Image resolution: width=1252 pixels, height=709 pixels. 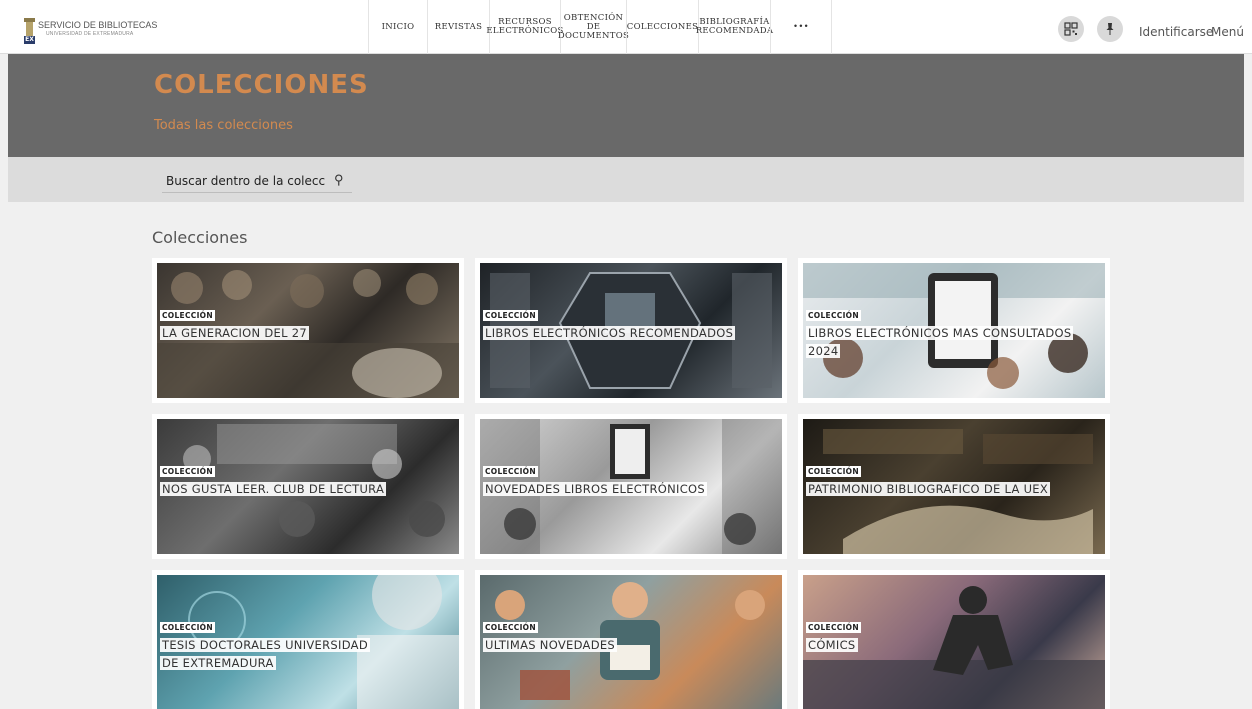 I want to click on card-title: NOS GUSTA LEER. CLUB DE LECTURA, so click(x=273, y=489).